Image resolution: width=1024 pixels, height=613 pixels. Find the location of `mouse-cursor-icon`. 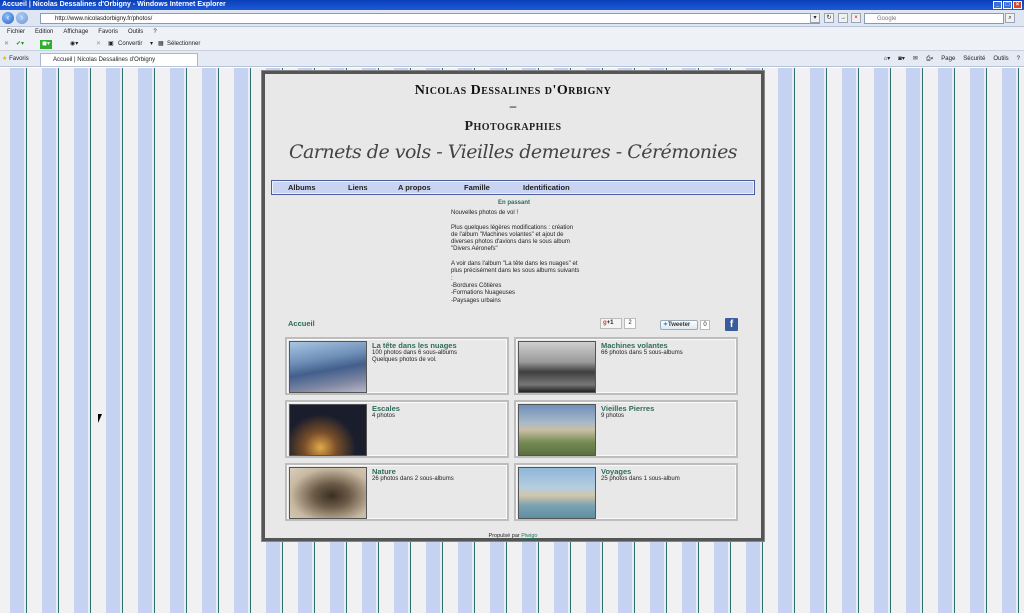

mouse-cursor-icon is located at coordinates (100, 418).